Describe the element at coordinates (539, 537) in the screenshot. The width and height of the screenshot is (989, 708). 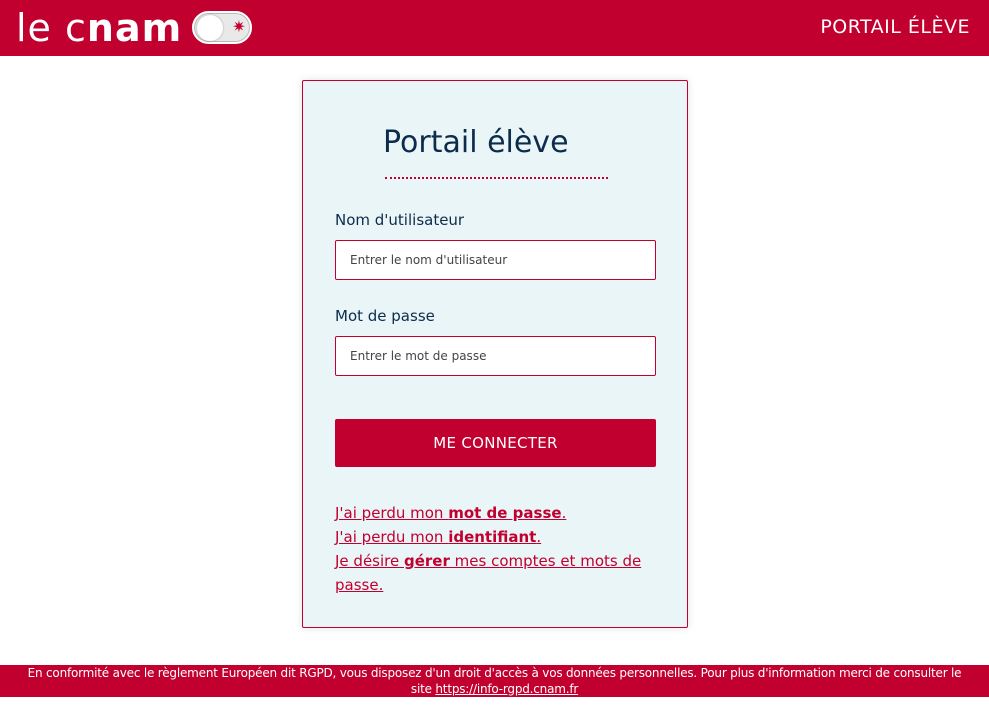
I see `lost-id-suffix: .` at that location.